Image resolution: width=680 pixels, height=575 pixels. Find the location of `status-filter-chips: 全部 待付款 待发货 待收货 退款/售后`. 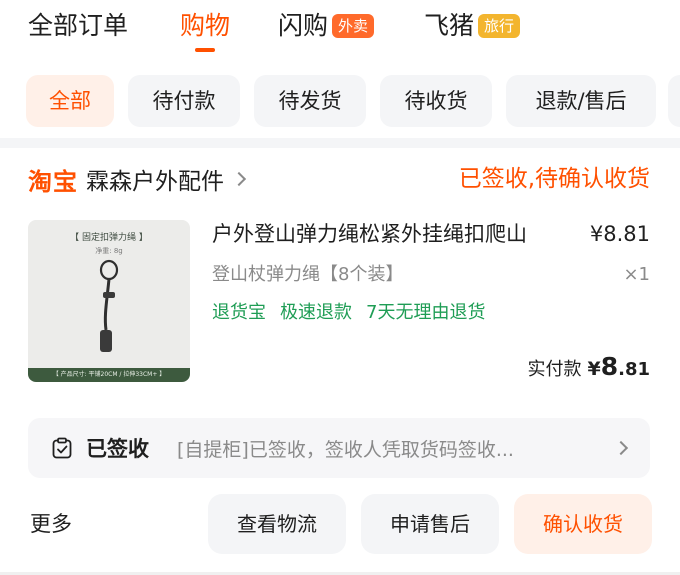

status-filter-chips: 全部 待付款 待发货 待收货 退款/售后 is located at coordinates (340, 101).